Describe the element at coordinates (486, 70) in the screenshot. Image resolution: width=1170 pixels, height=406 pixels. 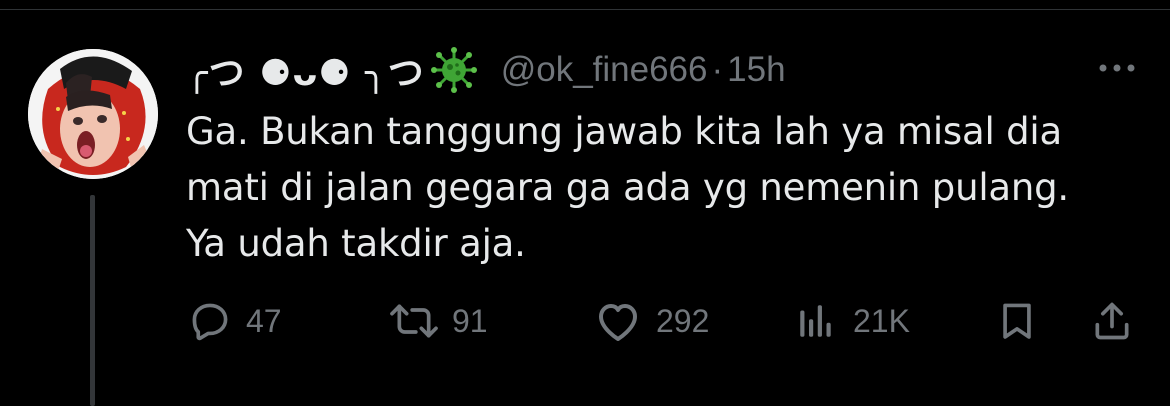
I see `tweet-header: ╭つ ⚈ᴗ⚈ ╮つ @ok_fine666 · 15h` at that location.